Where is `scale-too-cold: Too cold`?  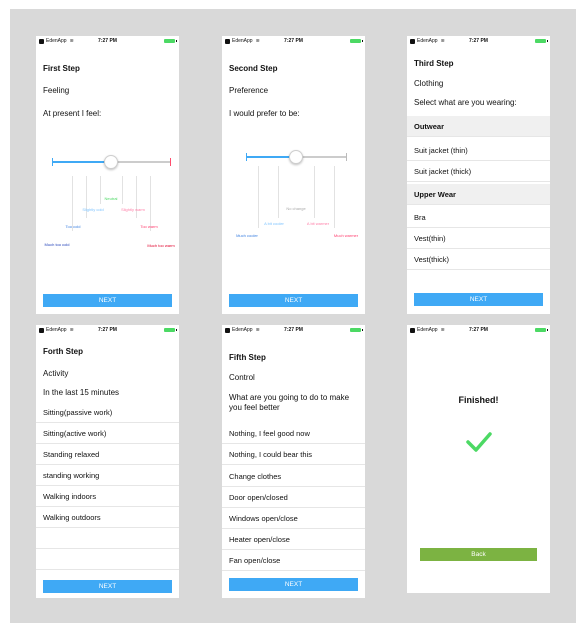 scale-too-cold: Too cold is located at coordinates (73, 226).